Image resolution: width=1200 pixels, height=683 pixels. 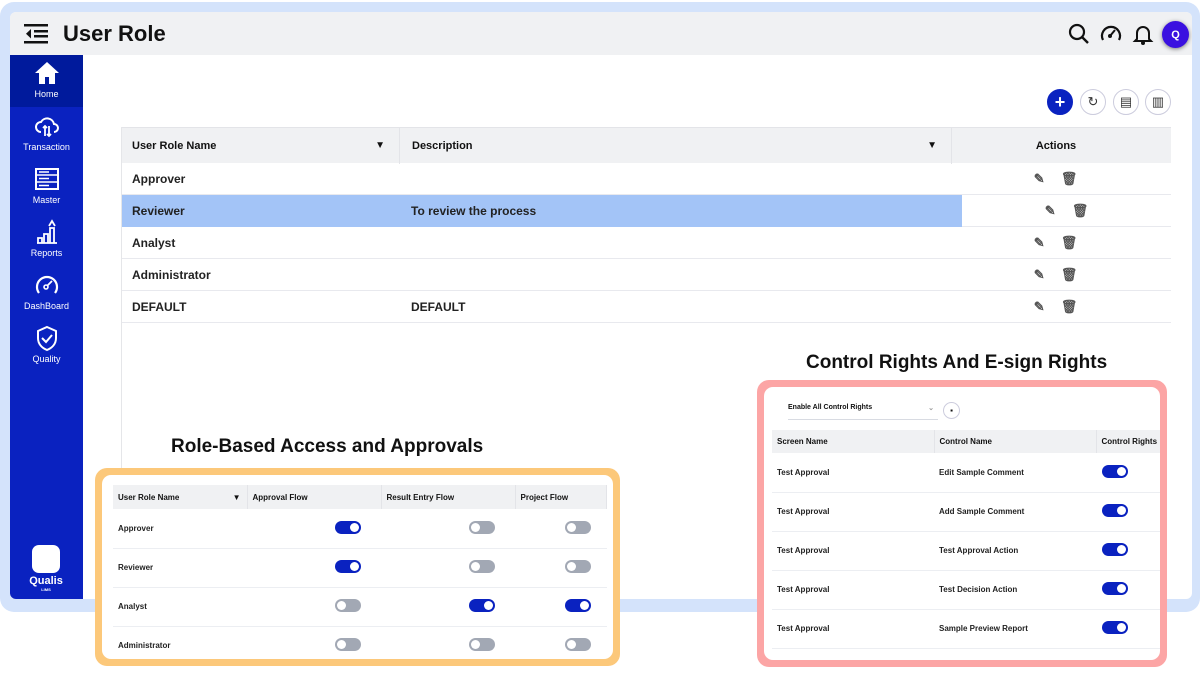 What do you see at coordinates (830, 407) in the screenshot?
I see `dropdown-value: Enable All Control Rights` at bounding box center [830, 407].